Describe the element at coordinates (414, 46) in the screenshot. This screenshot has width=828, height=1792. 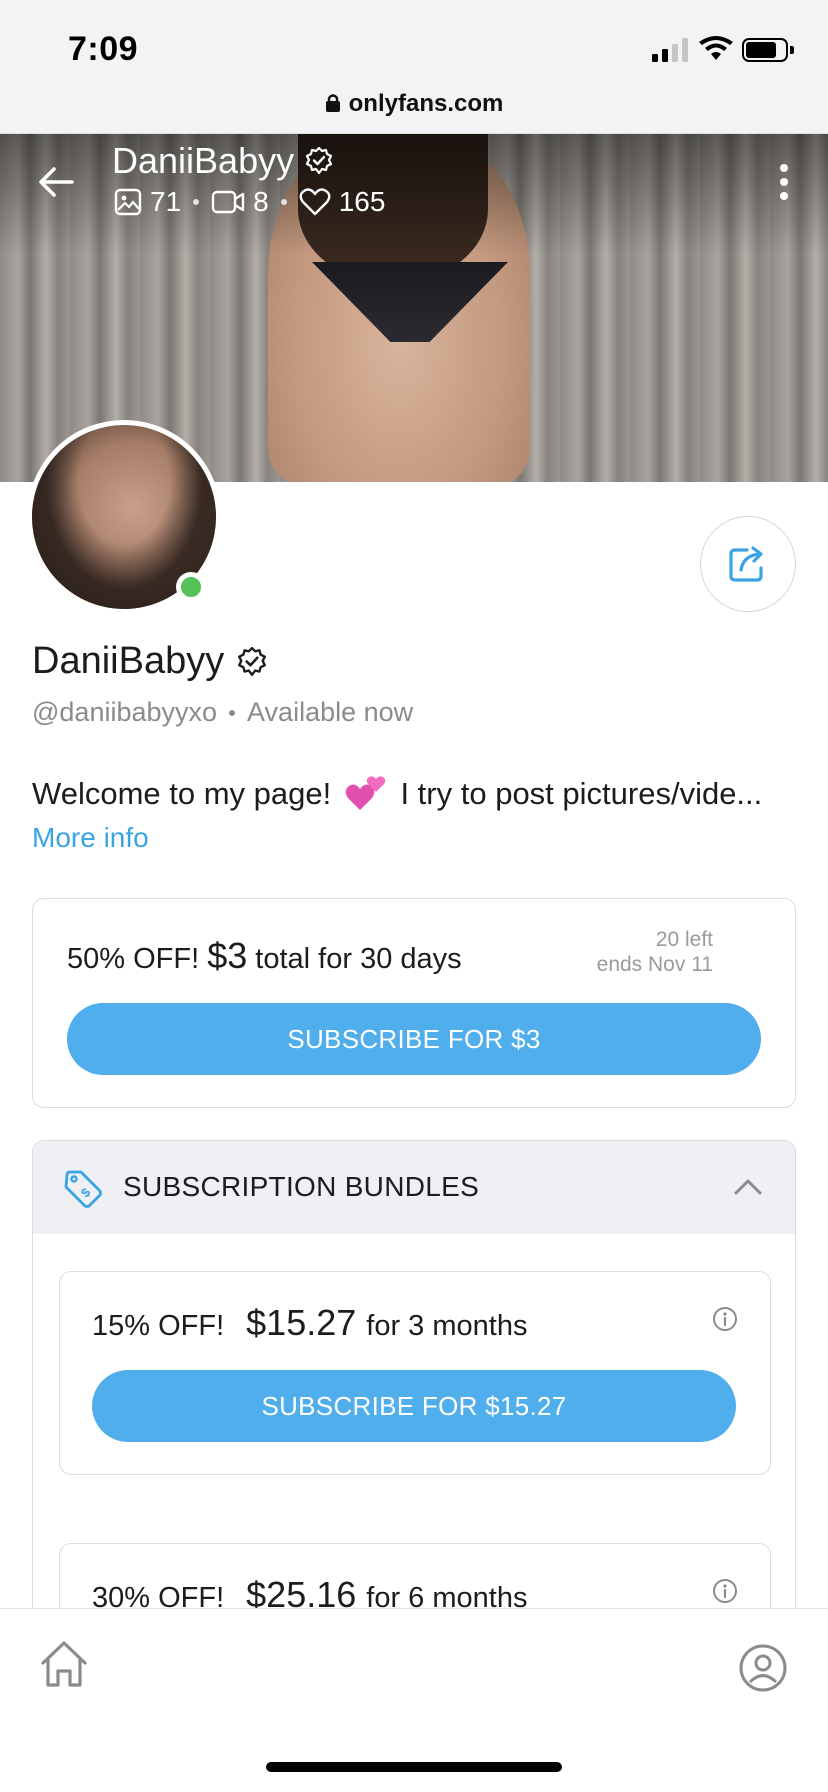
I see `status-bar: 7:09` at that location.